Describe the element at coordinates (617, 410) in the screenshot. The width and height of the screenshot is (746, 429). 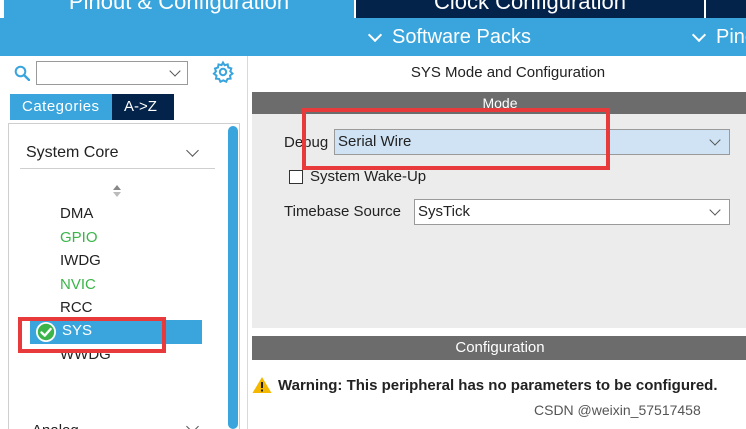
I see `watermark: CSDN @weixin_57517458` at that location.